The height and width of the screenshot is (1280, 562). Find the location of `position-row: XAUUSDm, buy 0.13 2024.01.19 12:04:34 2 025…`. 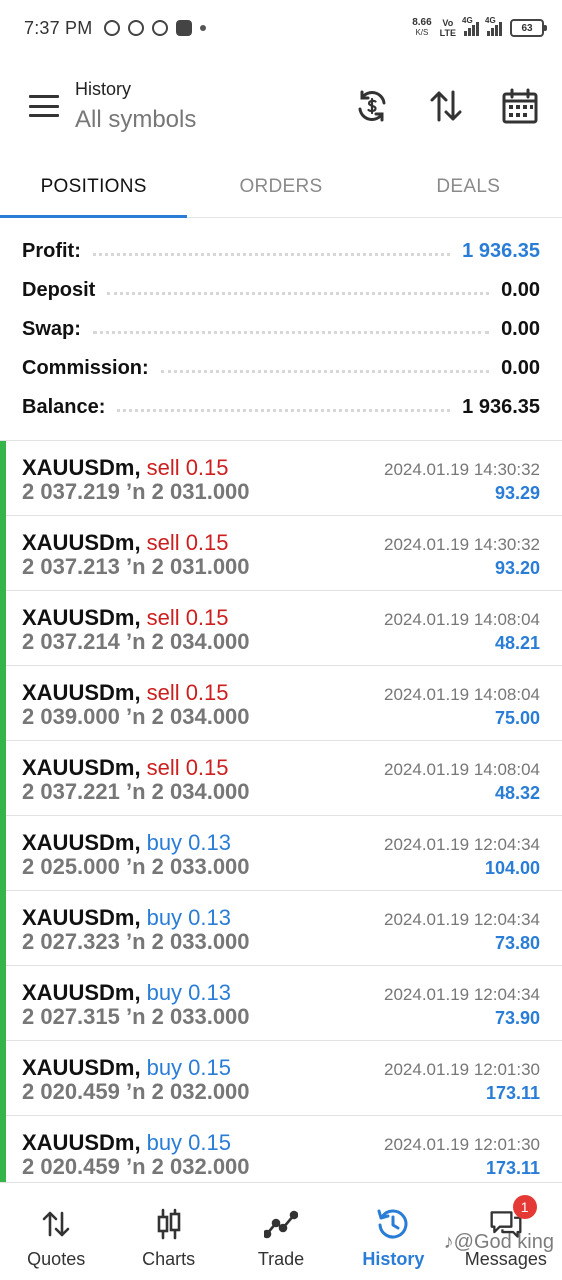

position-row: XAUUSDm, buy 0.13 2024.01.19 12:04:34 2 025… is located at coordinates (281, 853).